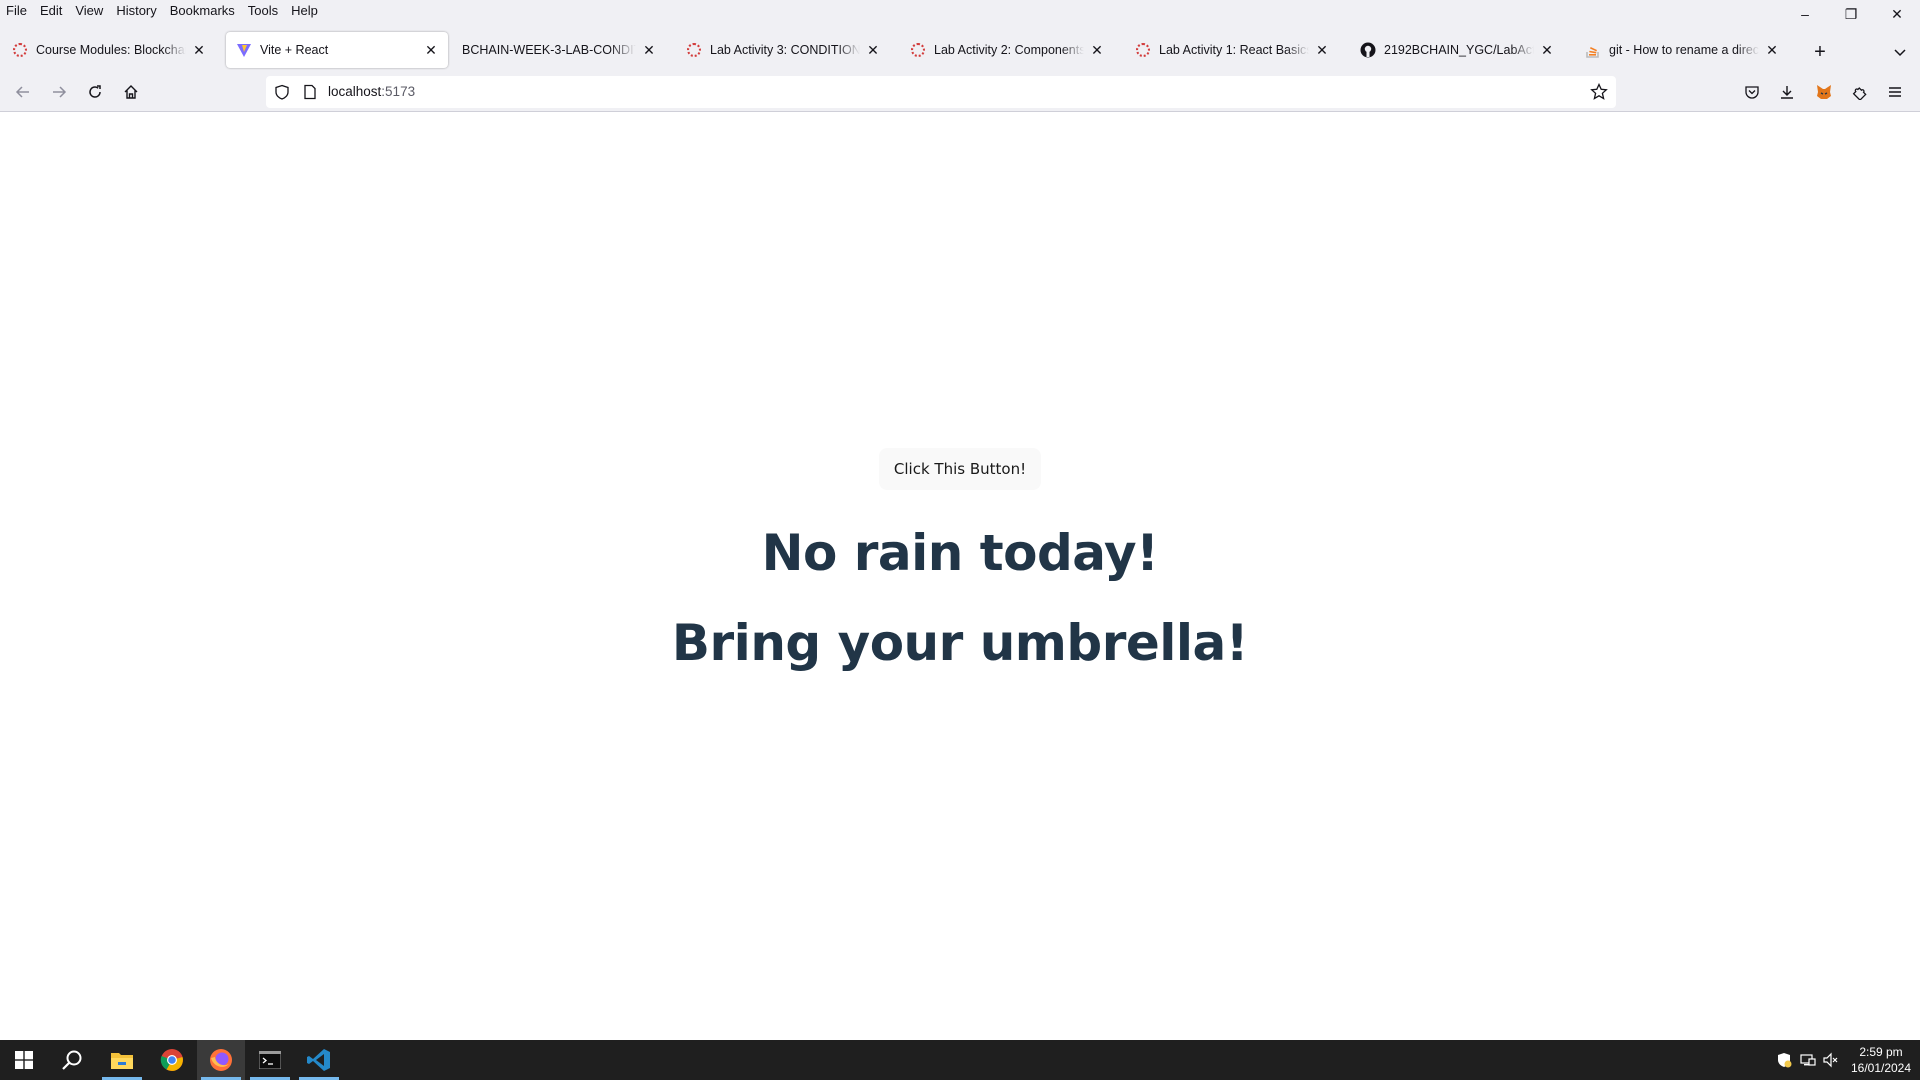 The height and width of the screenshot is (1080, 1920). I want to click on menu-tools: Tools, so click(263, 10).